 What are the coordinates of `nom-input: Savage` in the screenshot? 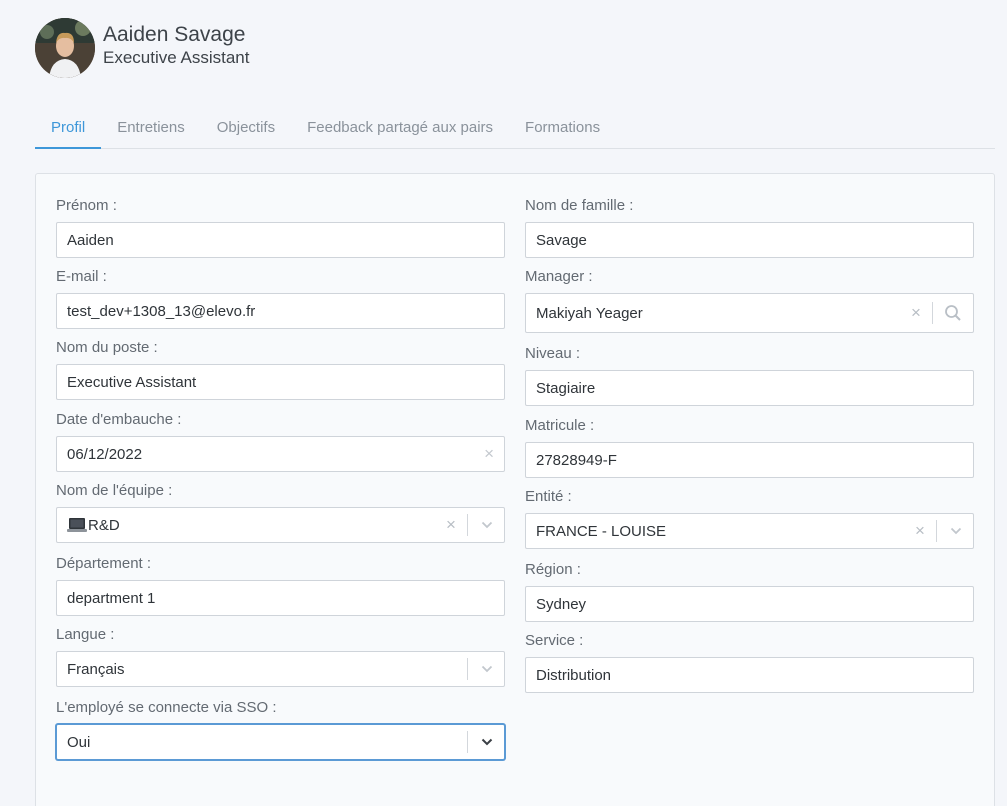 It's located at (749, 240).